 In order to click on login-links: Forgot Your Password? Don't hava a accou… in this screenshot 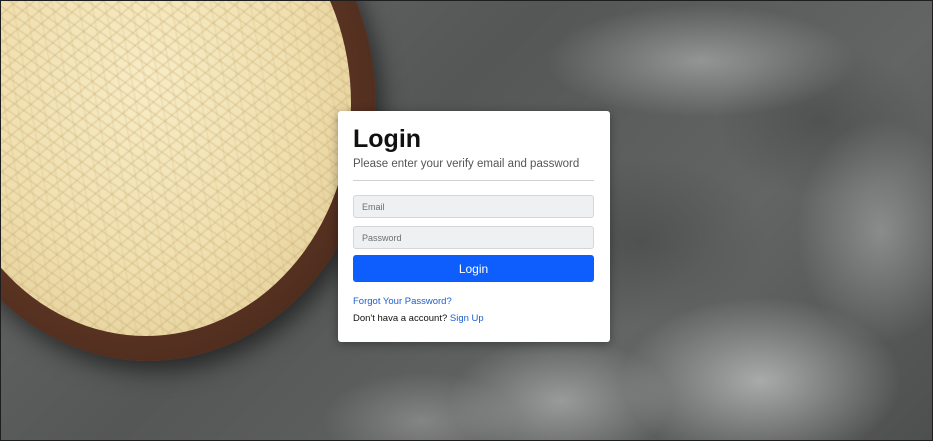, I will do `click(473, 310)`.